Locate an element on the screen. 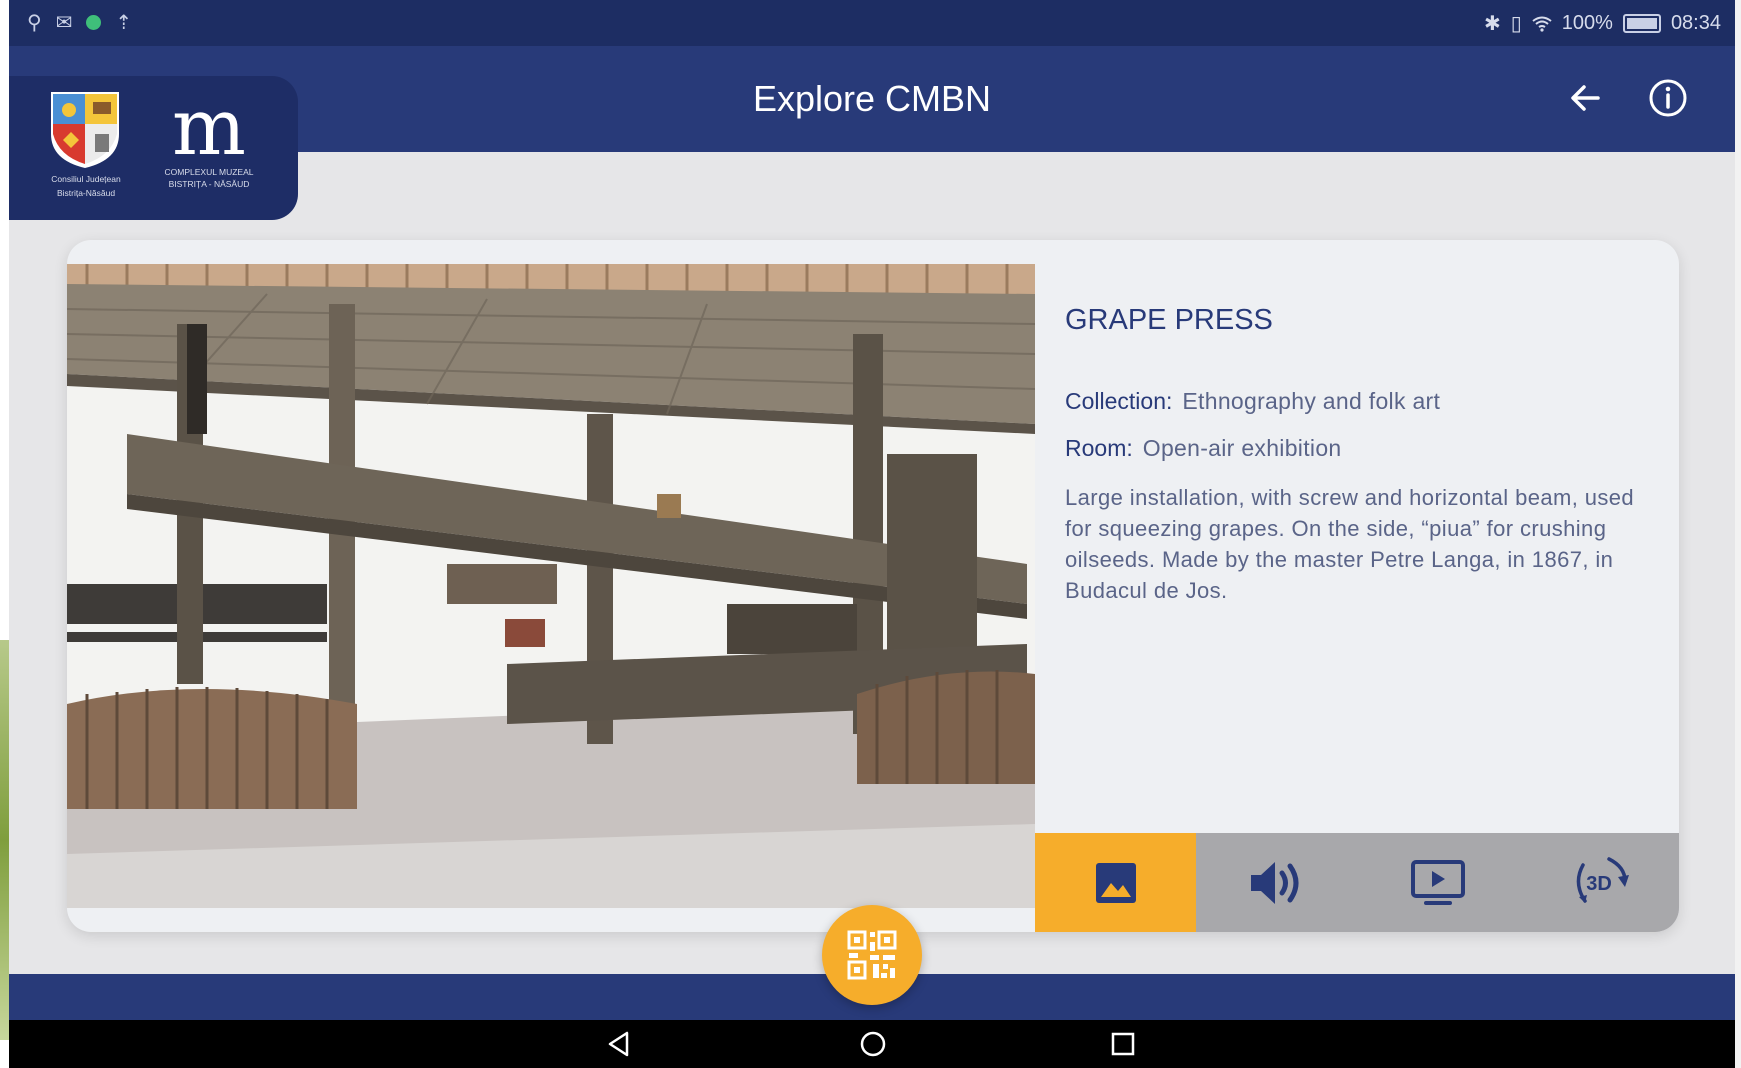 The height and width of the screenshot is (1068, 1741). image-tab is located at coordinates (1115, 882).